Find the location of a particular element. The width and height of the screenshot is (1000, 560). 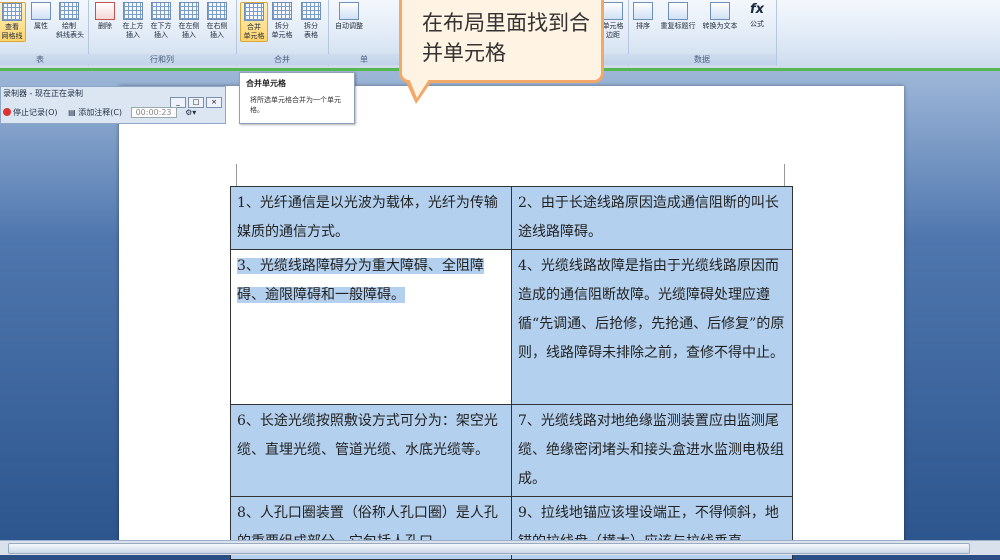

merge-cells-button: 合并 单元格 is located at coordinates (254, 22).